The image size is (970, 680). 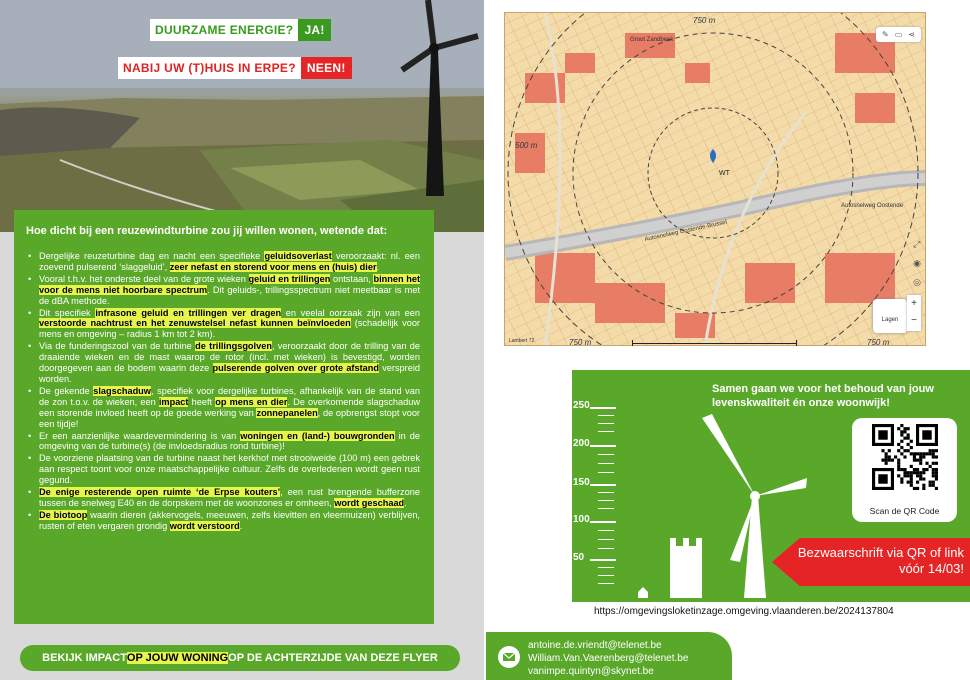 What do you see at coordinates (202, 401) in the screenshot?
I see `argument-text: heeft` at bounding box center [202, 401].